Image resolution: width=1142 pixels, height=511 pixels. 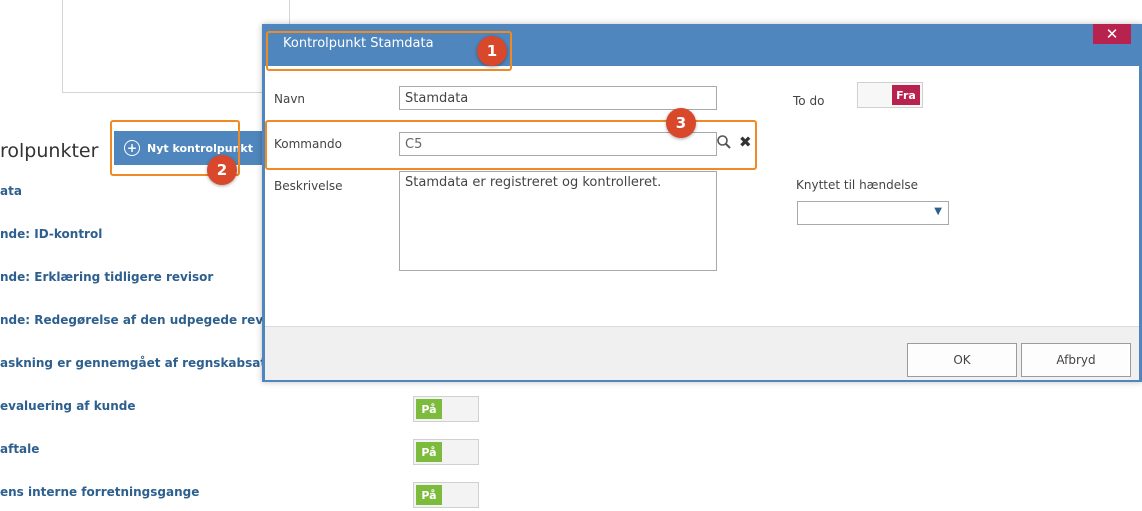 I want to click on todo-label: To do, so click(x=809, y=101).